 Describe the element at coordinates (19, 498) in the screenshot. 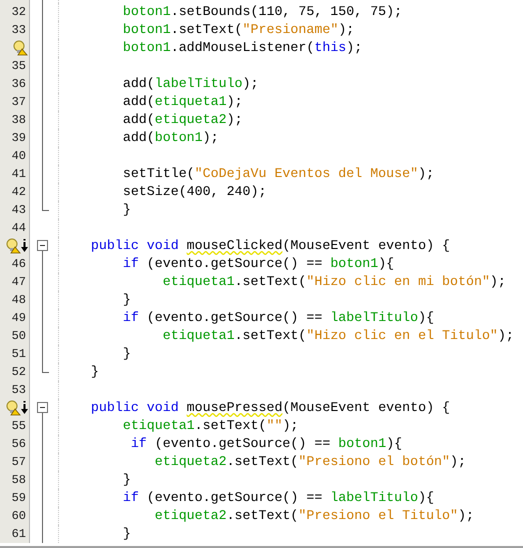

I see `line-number: 59` at that location.